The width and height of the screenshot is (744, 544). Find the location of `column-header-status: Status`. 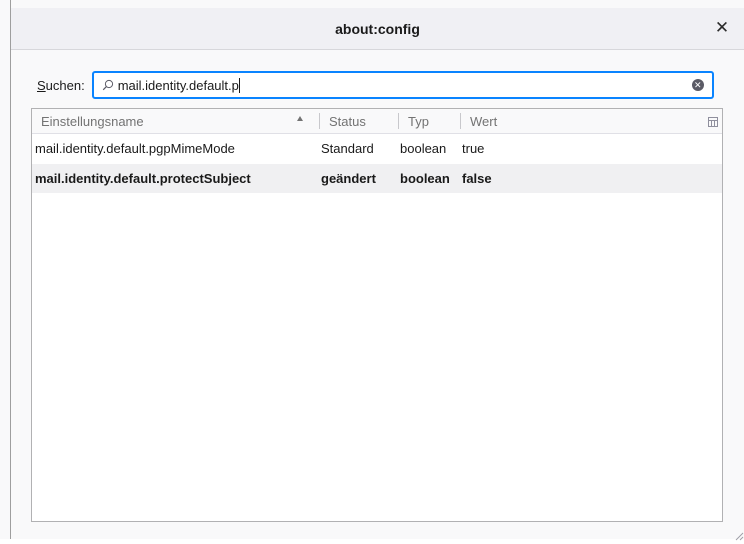

column-header-status: Status is located at coordinates (363, 121).